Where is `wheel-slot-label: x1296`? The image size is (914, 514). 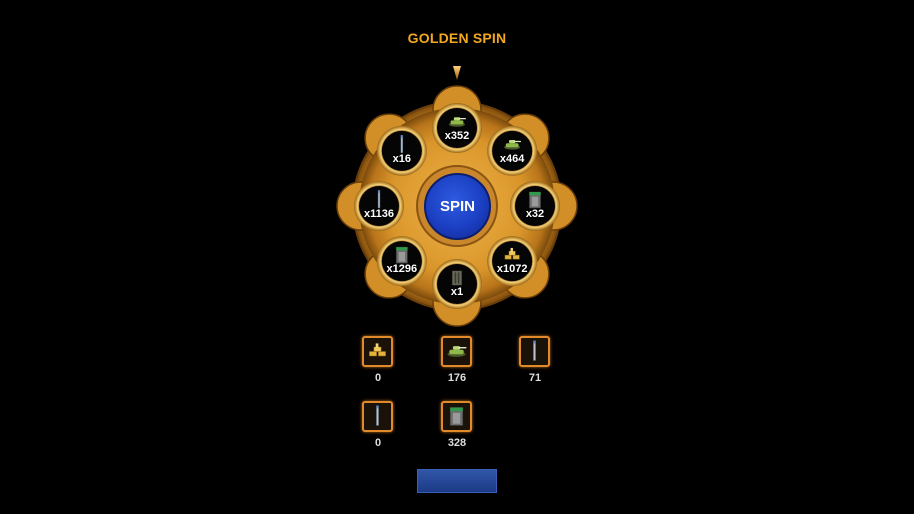
wheel-slot-label: x1296 is located at coordinates (402, 269).